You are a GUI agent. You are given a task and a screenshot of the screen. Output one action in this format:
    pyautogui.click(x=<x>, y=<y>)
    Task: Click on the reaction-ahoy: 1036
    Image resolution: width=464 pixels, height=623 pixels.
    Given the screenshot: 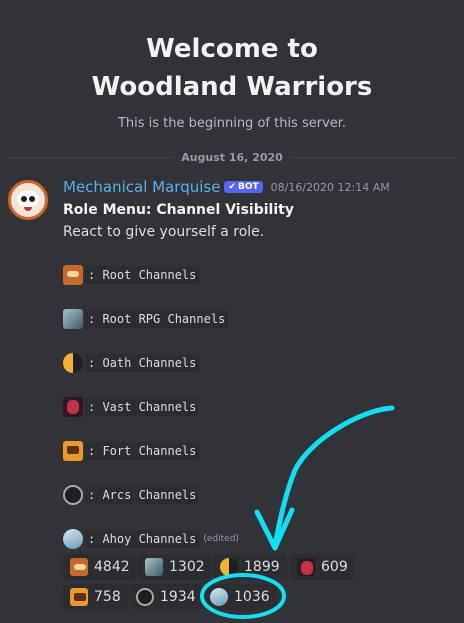 What is the action you would take?
    pyautogui.click(x=240, y=597)
    